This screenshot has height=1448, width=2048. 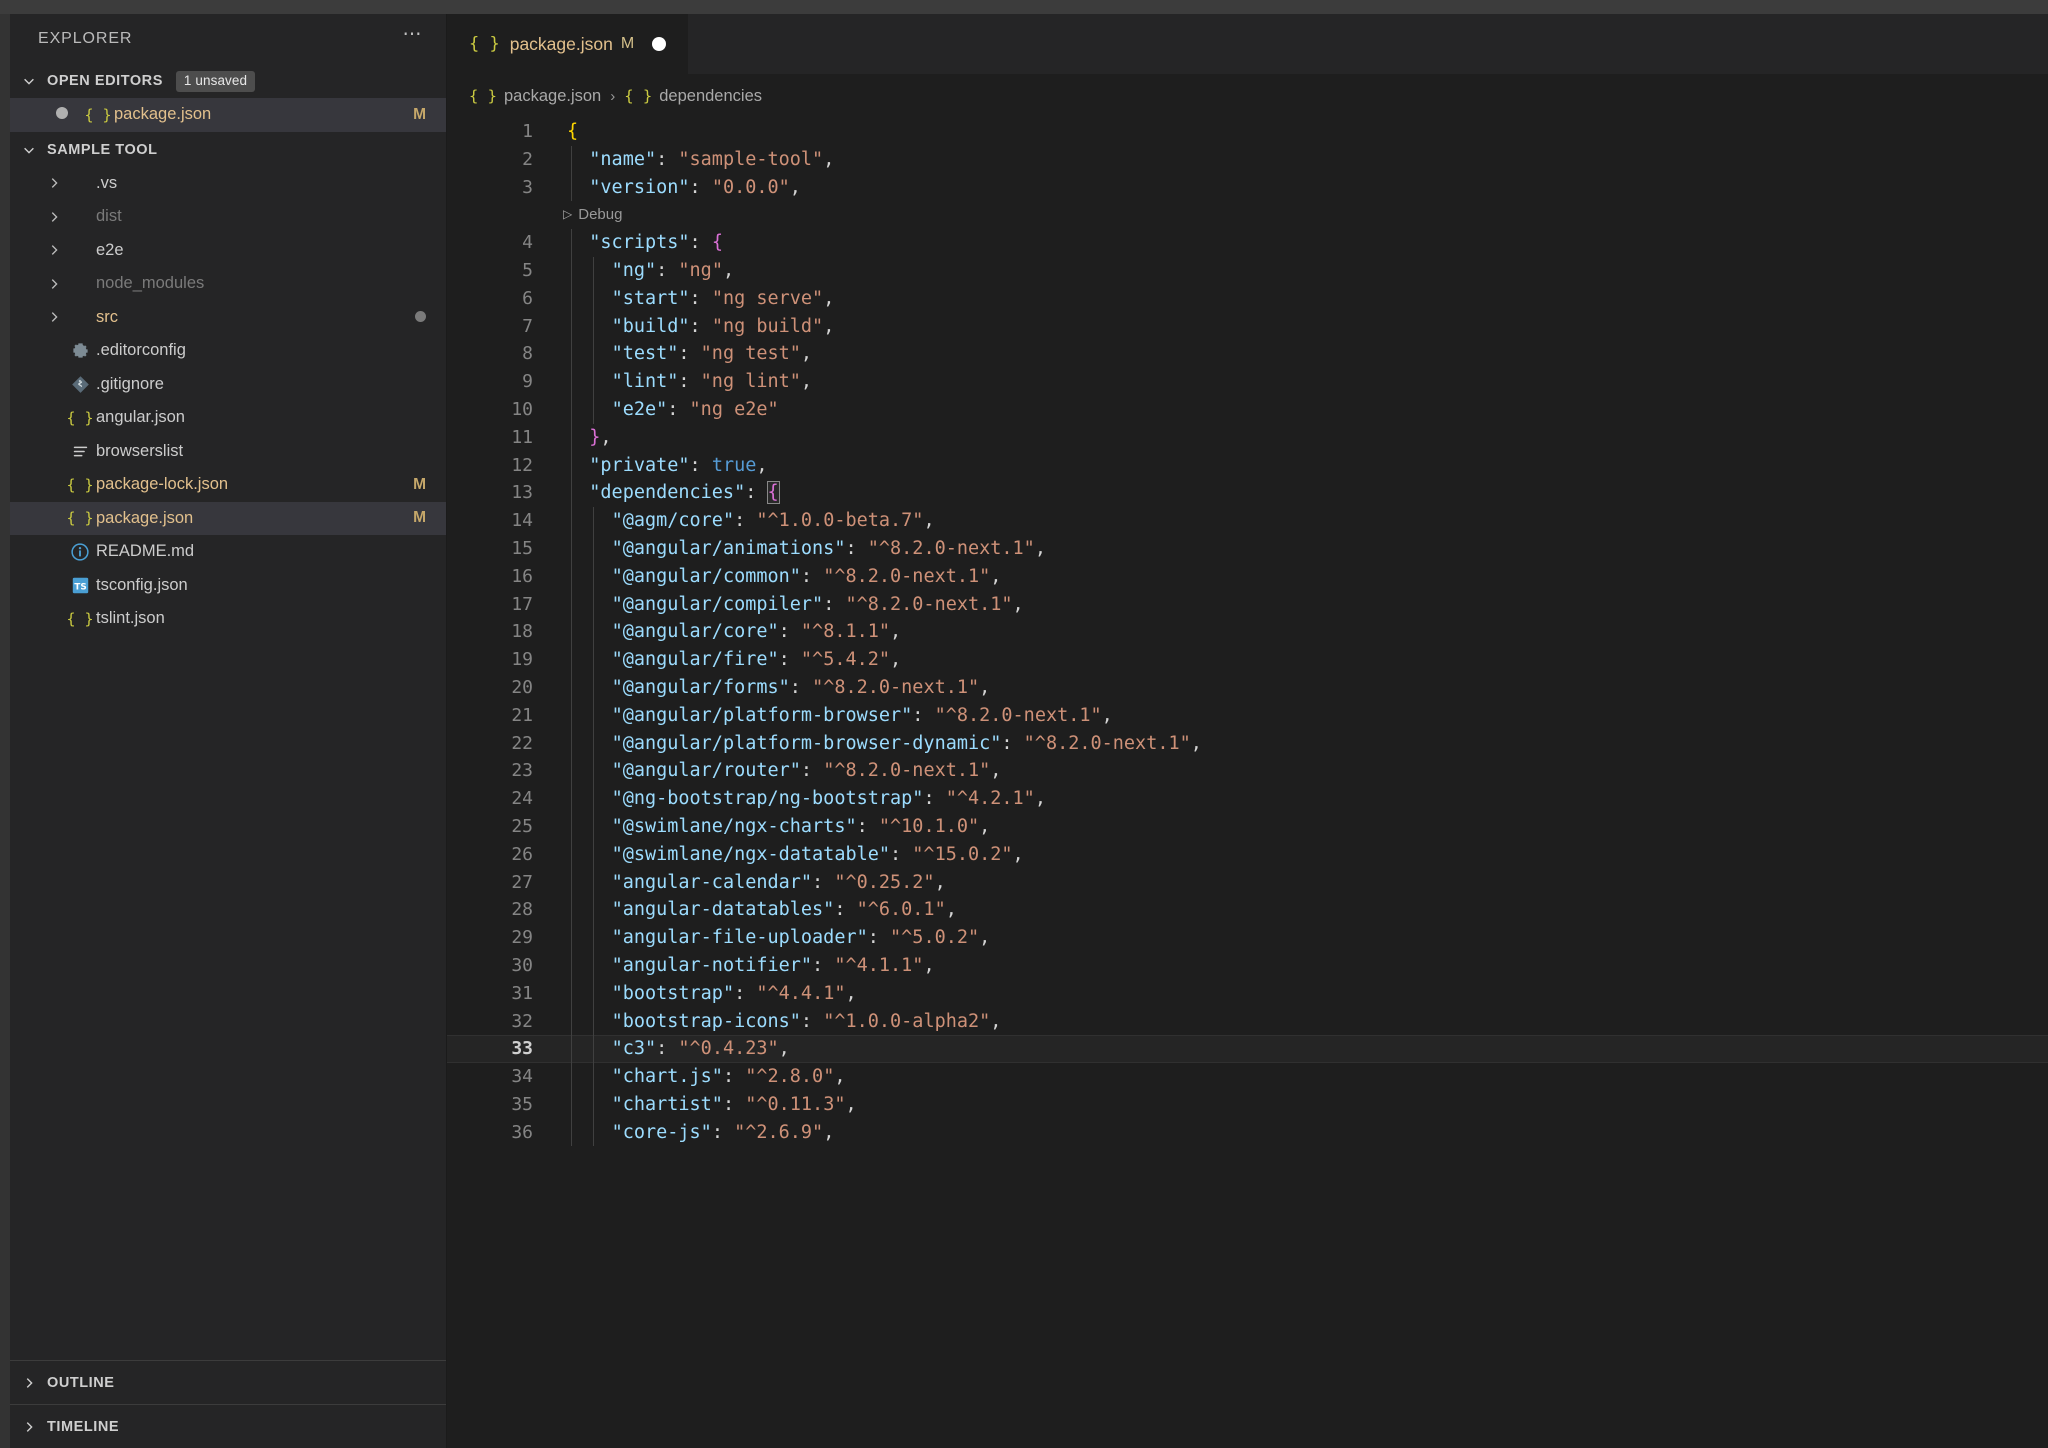 I want to click on tree-item-package-json: { } package.json M, so click(x=228, y=518).